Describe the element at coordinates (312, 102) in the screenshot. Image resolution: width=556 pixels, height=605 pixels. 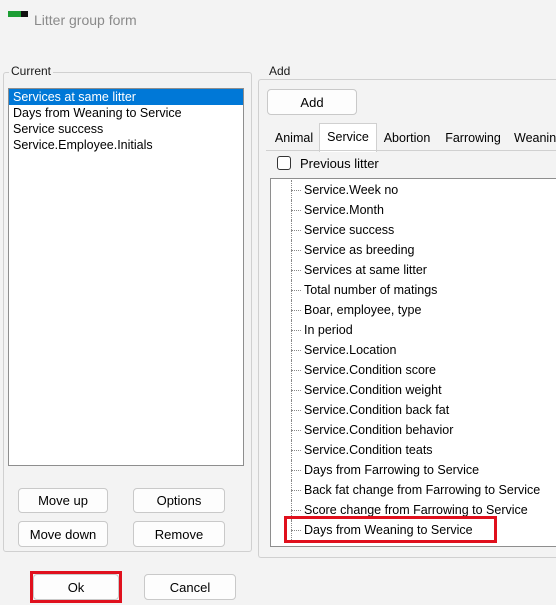
I see `add-button: Add` at that location.